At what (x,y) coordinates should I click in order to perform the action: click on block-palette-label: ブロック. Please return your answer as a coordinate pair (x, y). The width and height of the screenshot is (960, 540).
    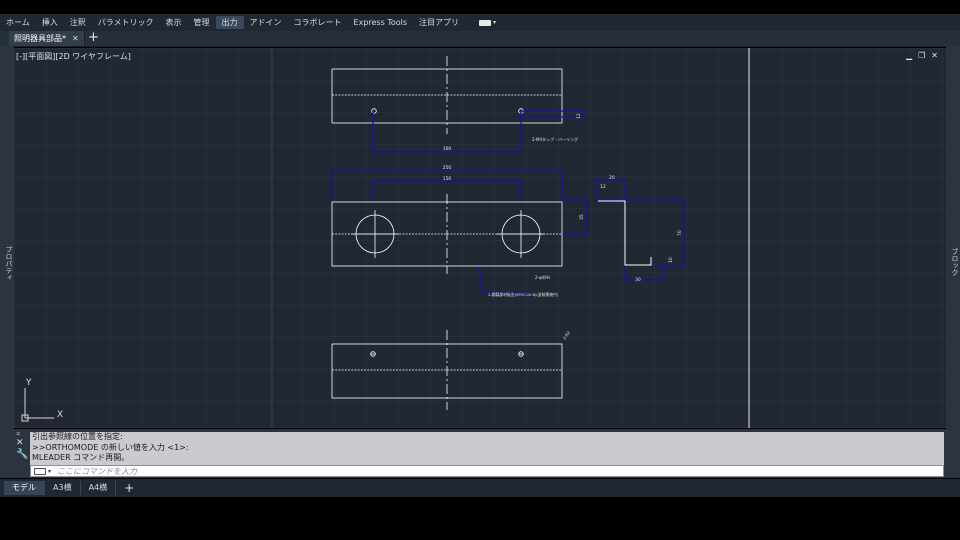
    Looking at the image, I should click on (955, 262).